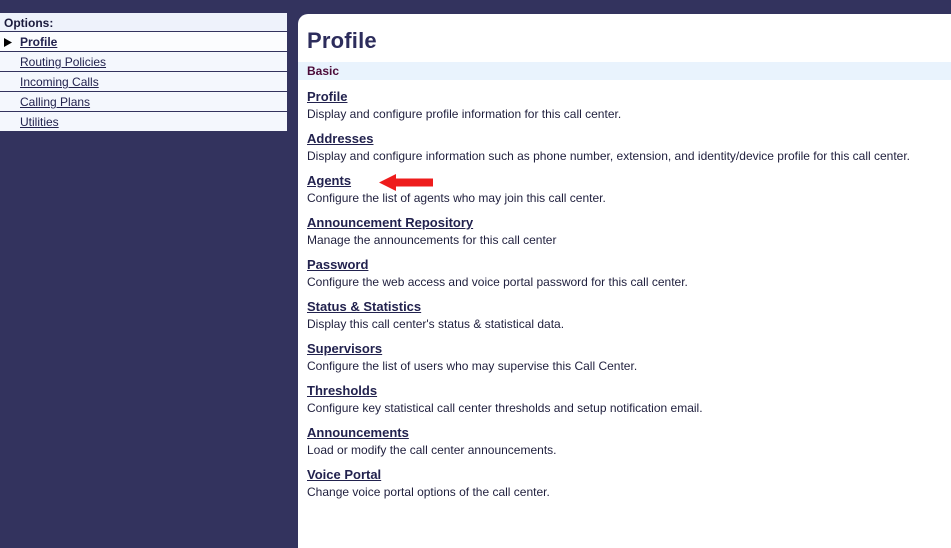 The width and height of the screenshot is (951, 548). What do you see at coordinates (144, 82) in the screenshot?
I see `sidebar-item-incoming-calls: Incoming Calls` at bounding box center [144, 82].